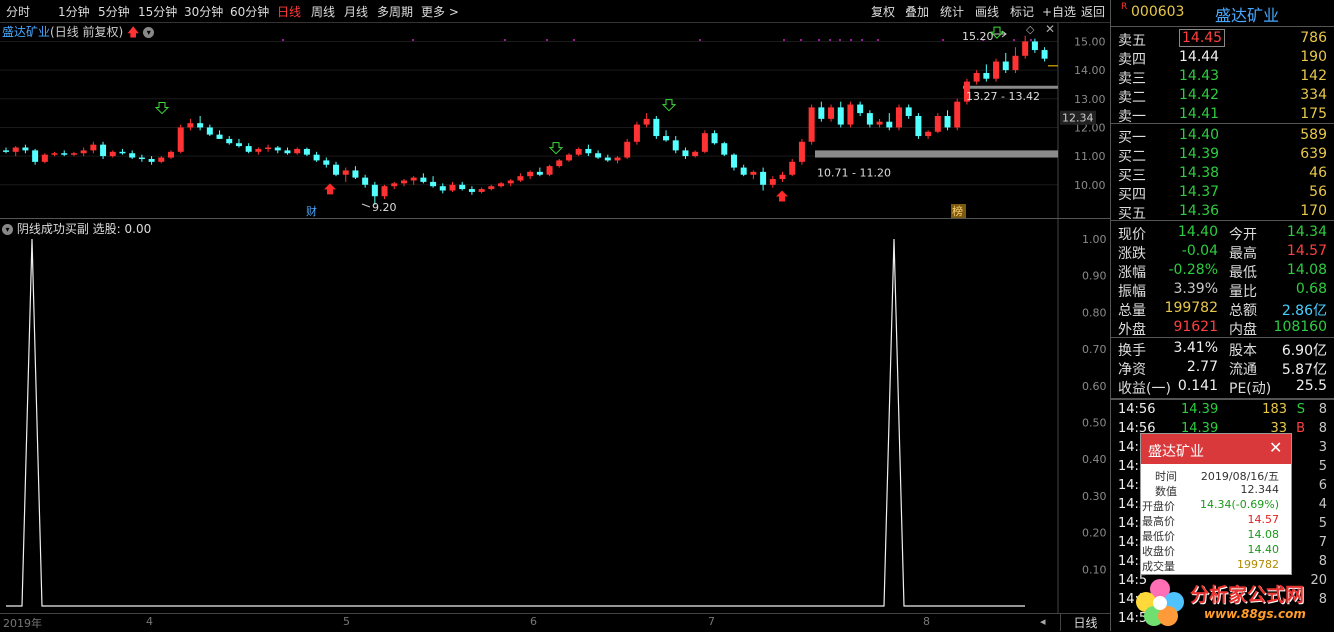 Image resolution: width=1334 pixels, height=632 pixels. I want to click on zone-upper-label: 13.27 - 13.42, so click(1003, 96).